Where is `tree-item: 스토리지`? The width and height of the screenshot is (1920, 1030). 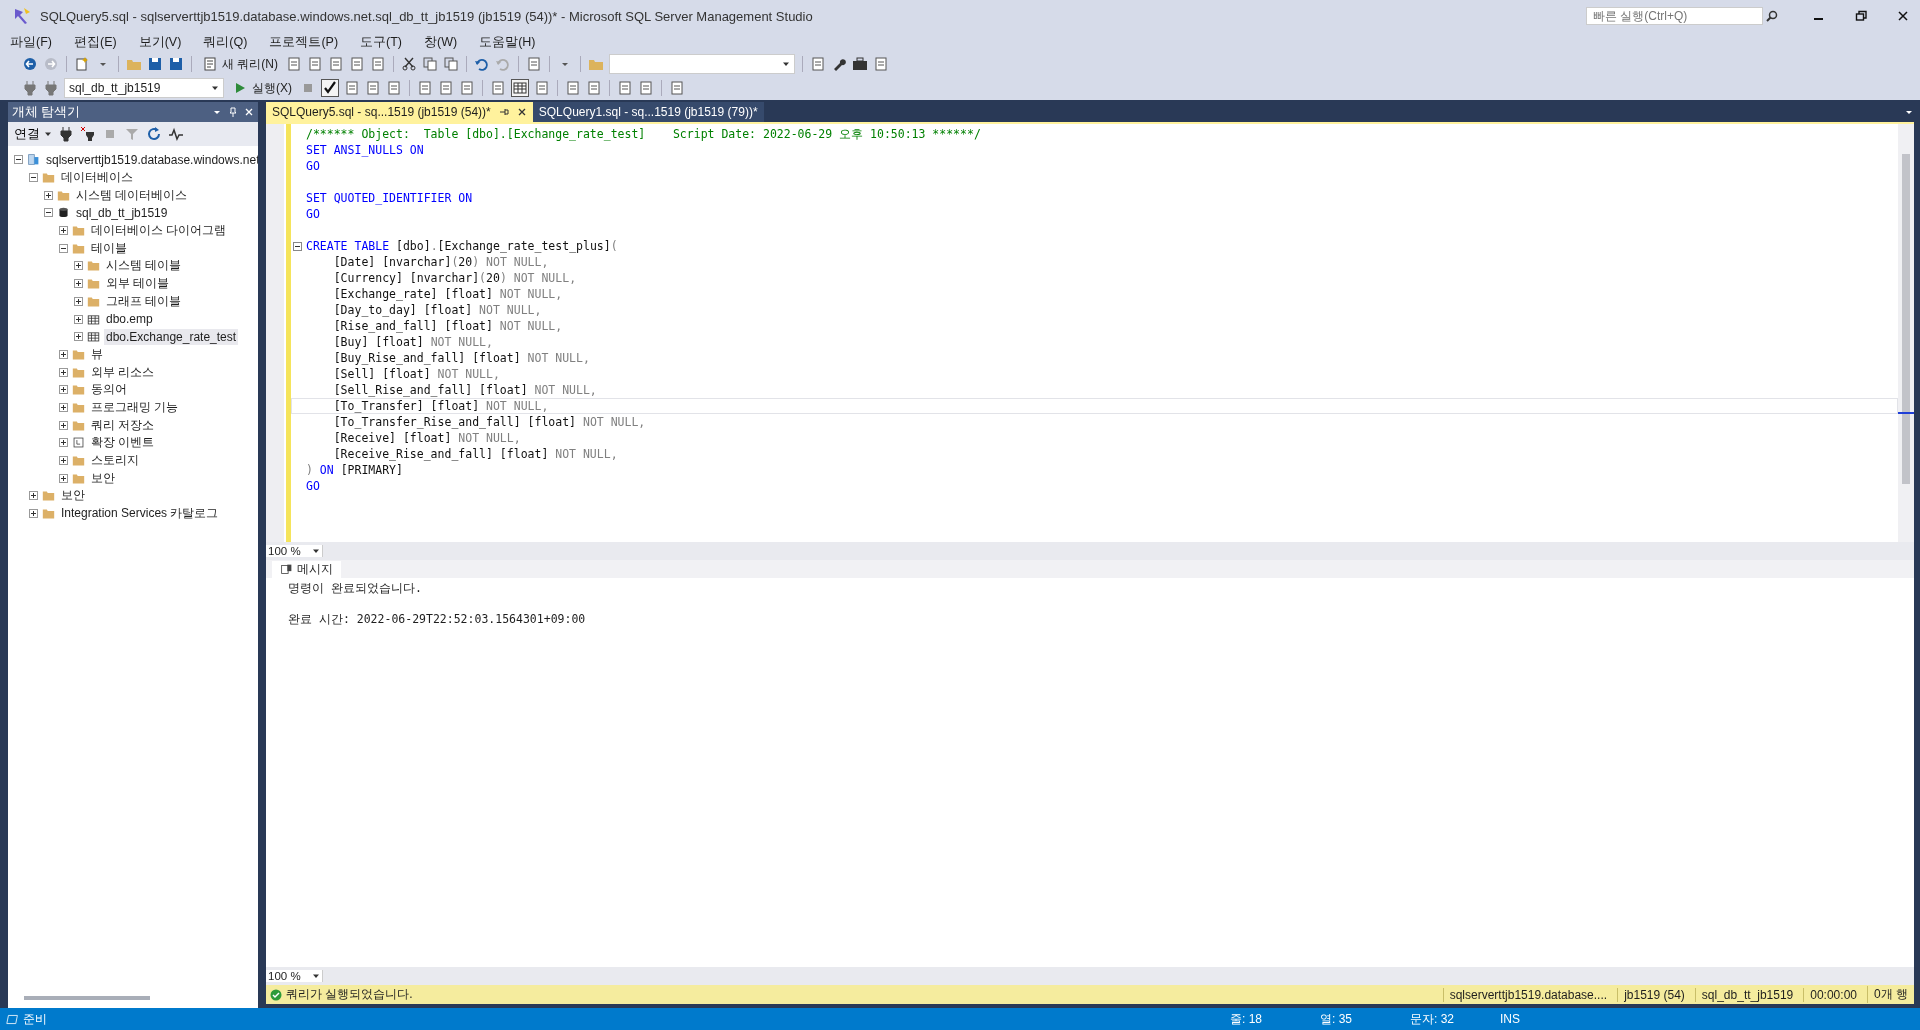
tree-item: 스토리지 is located at coordinates (115, 461).